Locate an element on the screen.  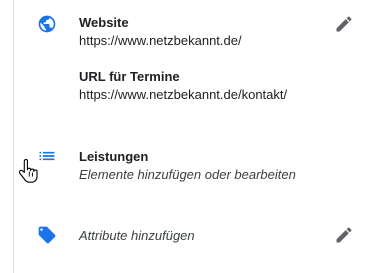
attributes-hint: Attribute hinzufügen is located at coordinates (137, 236).